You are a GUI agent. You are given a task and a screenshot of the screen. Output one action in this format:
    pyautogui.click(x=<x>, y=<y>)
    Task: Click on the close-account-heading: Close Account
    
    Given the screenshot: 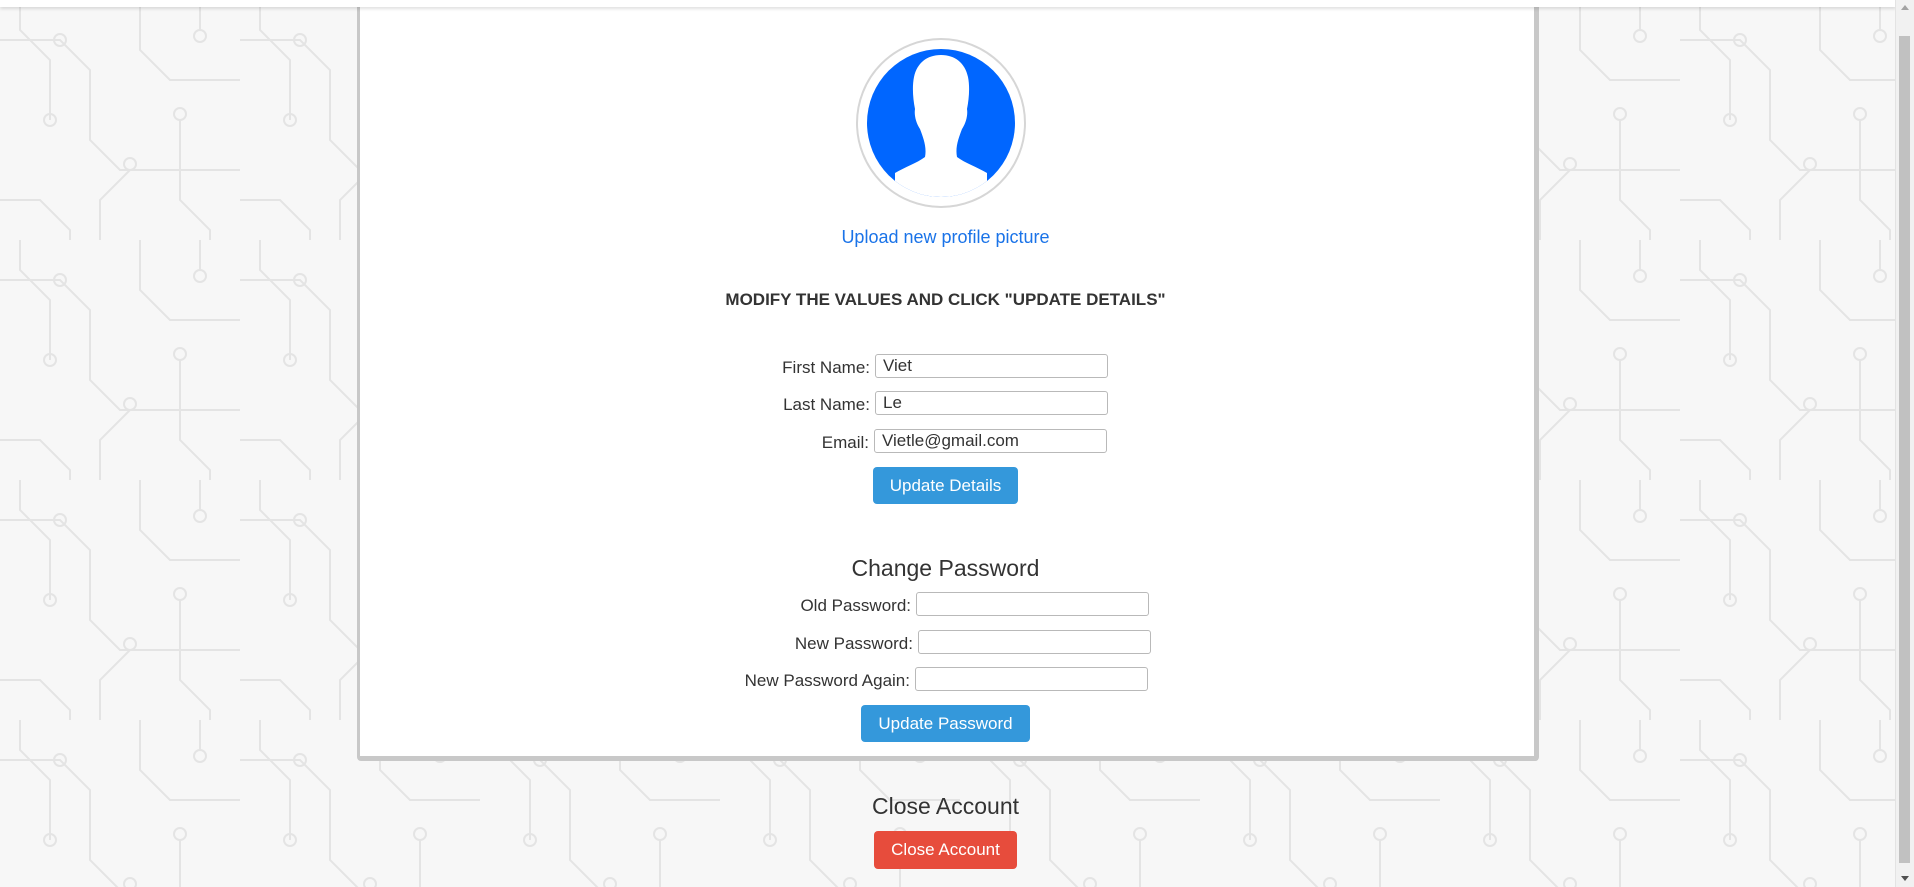 What is the action you would take?
    pyautogui.click(x=945, y=806)
    